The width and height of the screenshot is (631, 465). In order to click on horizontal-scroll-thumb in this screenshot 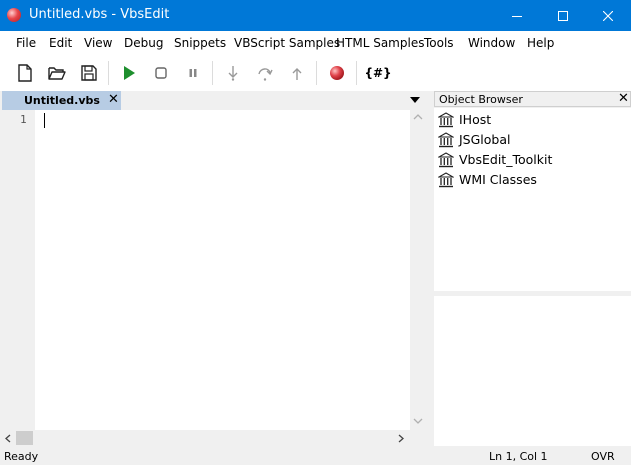, I will do `click(24, 438)`.